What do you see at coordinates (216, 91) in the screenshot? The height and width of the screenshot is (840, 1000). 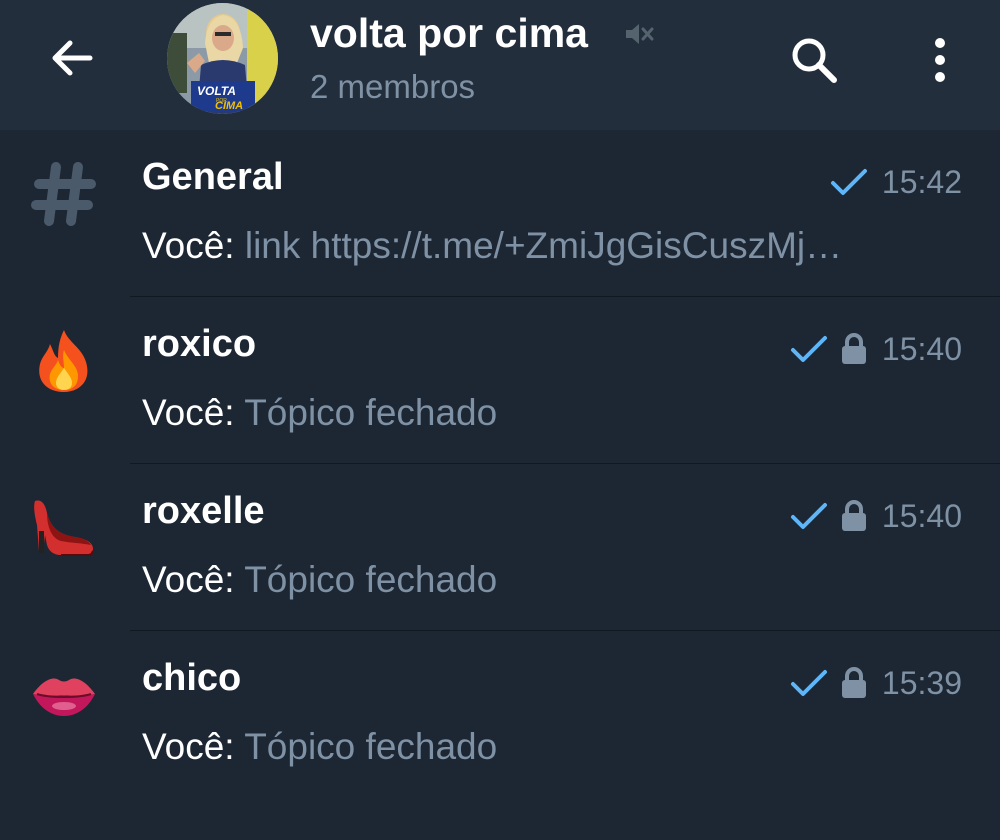 I see `svg-text: VOLTA` at bounding box center [216, 91].